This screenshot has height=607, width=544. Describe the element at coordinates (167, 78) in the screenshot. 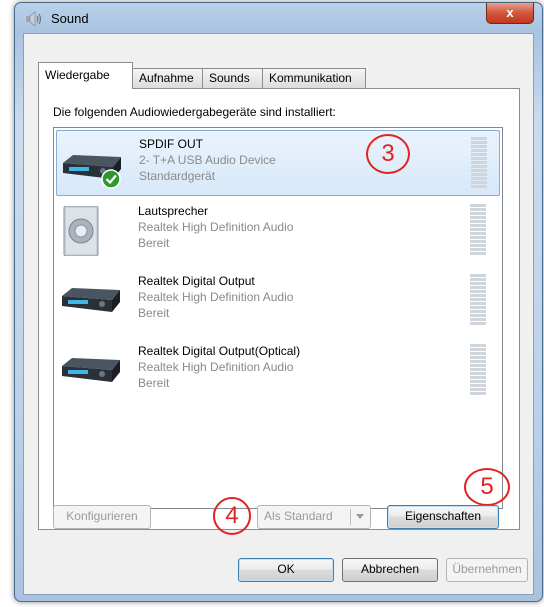

I see `tab-aufnahme: Aufnahme` at that location.